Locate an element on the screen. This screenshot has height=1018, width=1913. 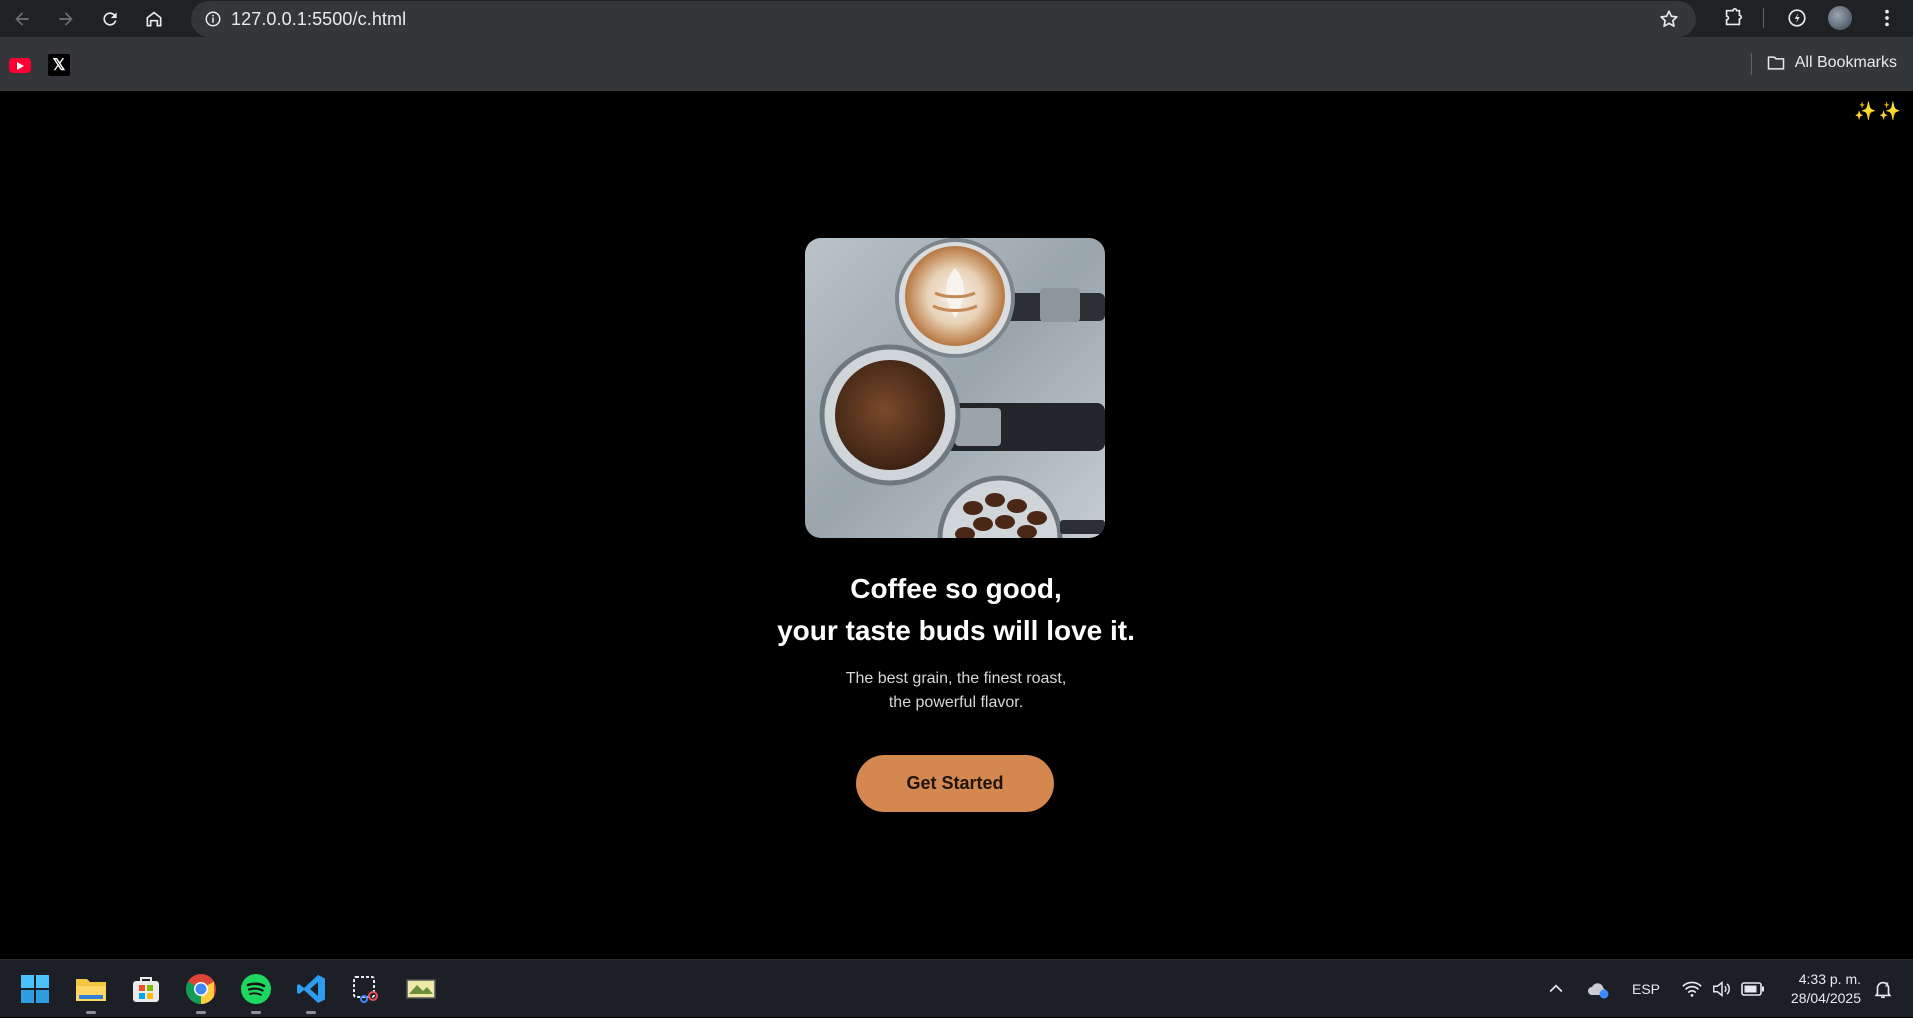
bookmarks-divider is located at coordinates (1751, 64).